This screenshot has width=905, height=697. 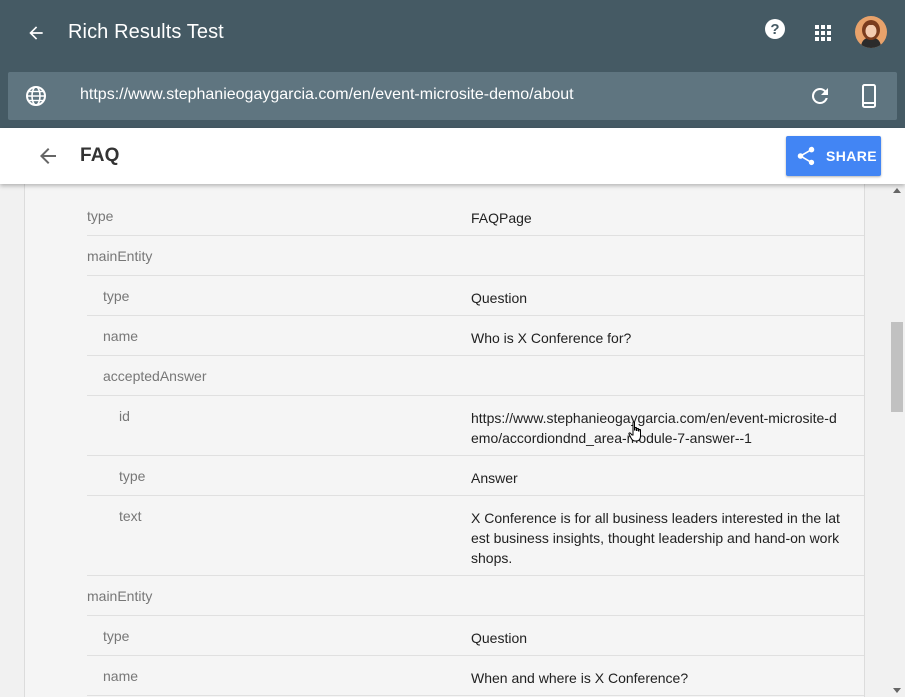 I want to click on property-value: FAQPage, so click(x=501, y=218).